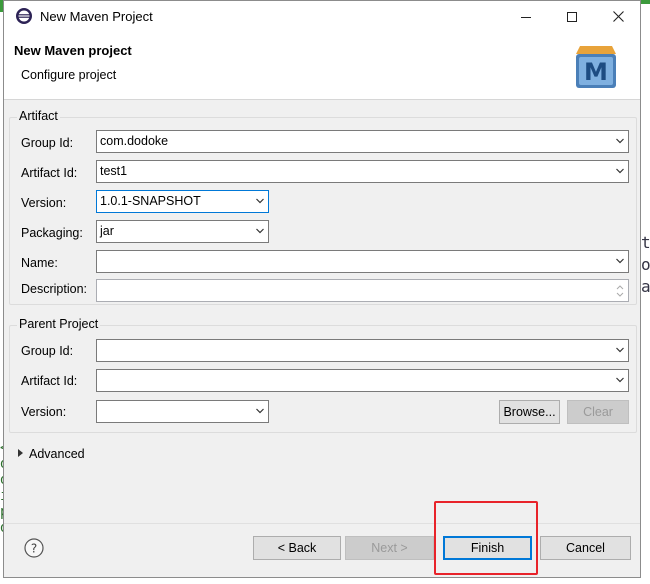 This screenshot has height=584, width=650. Describe the element at coordinates (182, 411) in the screenshot. I see `parent-version-combo` at that location.